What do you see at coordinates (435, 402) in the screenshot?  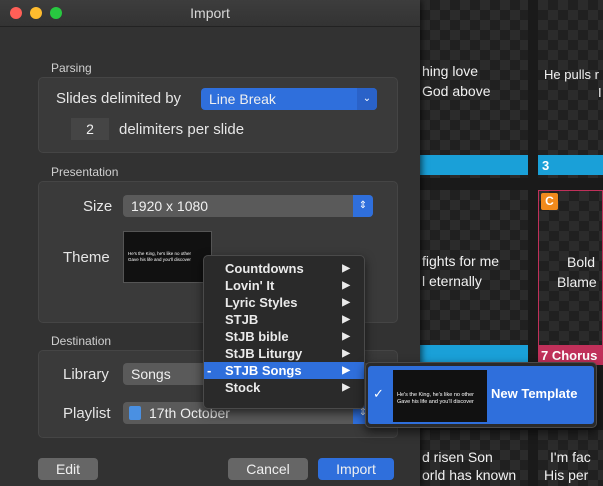 I see `template-preview-text: Gave his life and you'll discover` at bounding box center [435, 402].